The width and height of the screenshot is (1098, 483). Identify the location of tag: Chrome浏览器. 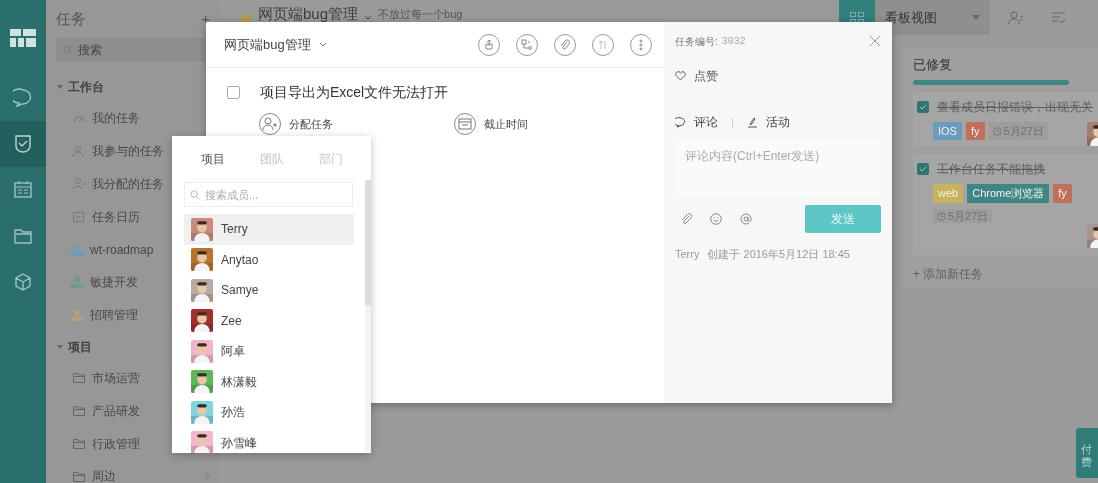
(1008, 193).